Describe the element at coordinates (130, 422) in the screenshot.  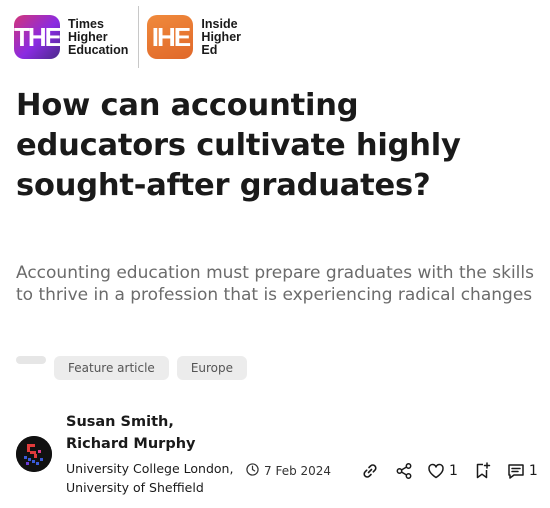
I see `author-name: Susan Smith,` at that location.